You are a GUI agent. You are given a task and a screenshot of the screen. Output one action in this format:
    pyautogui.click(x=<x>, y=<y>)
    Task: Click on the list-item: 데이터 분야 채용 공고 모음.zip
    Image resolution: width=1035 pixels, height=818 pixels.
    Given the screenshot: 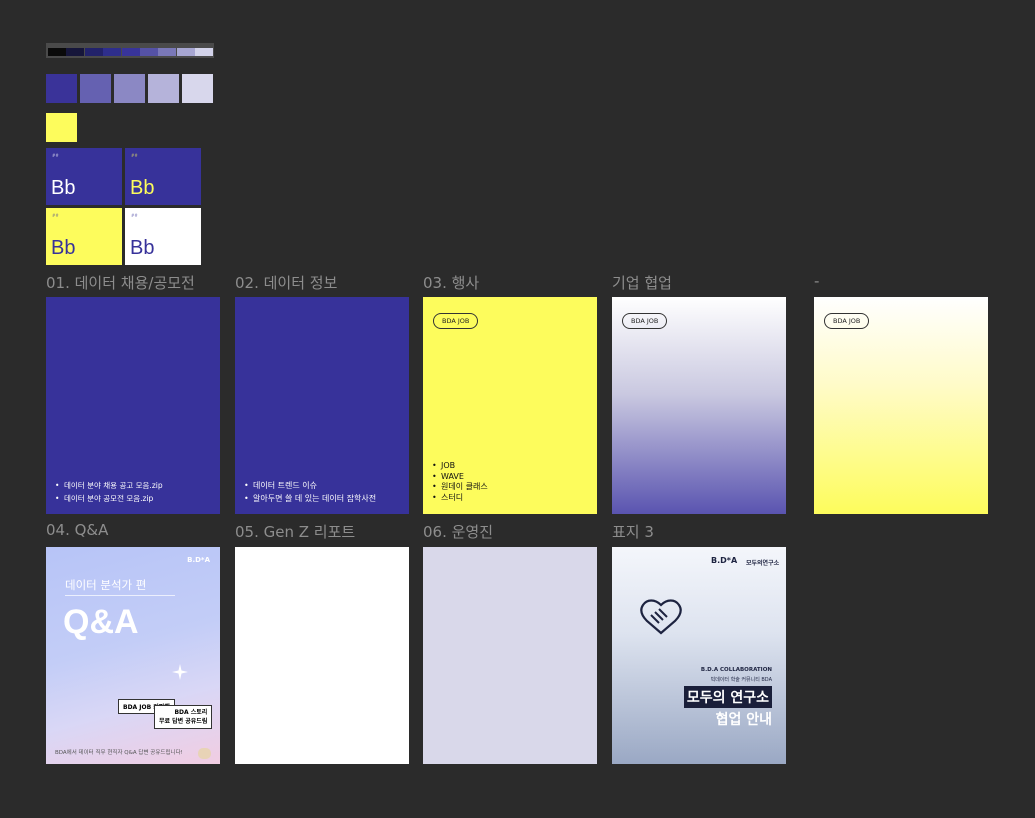 What is the action you would take?
    pyautogui.click(x=109, y=485)
    